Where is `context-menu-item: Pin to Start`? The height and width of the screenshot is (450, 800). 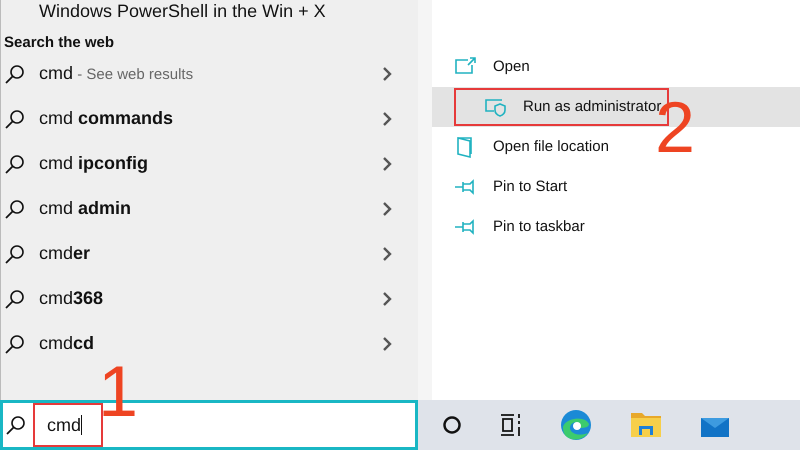
context-menu-item: Pin to Start is located at coordinates (616, 187).